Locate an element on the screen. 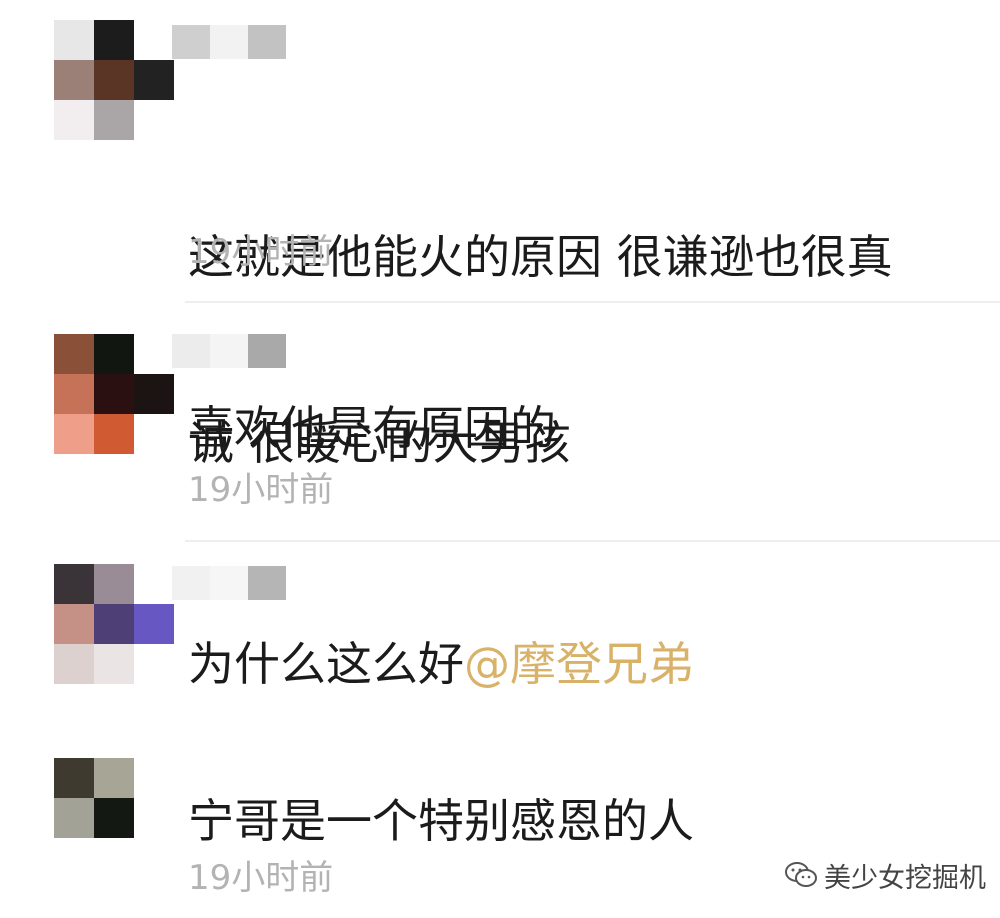 The image size is (1000, 918). watermark: 美少女挖掘机 is located at coordinates (885, 875).